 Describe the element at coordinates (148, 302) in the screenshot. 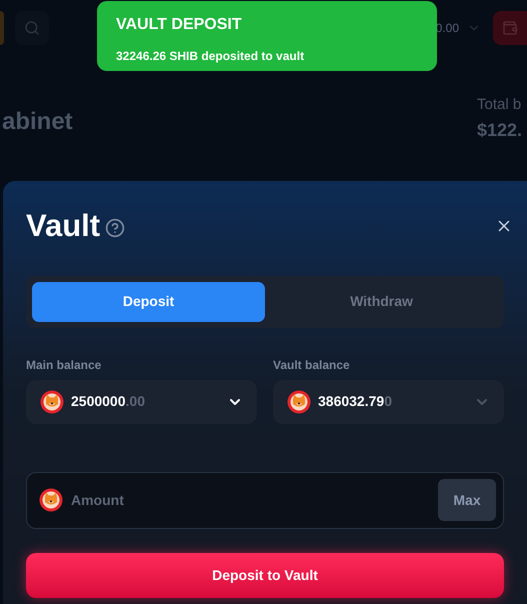

I see `tab: Deposit` at that location.